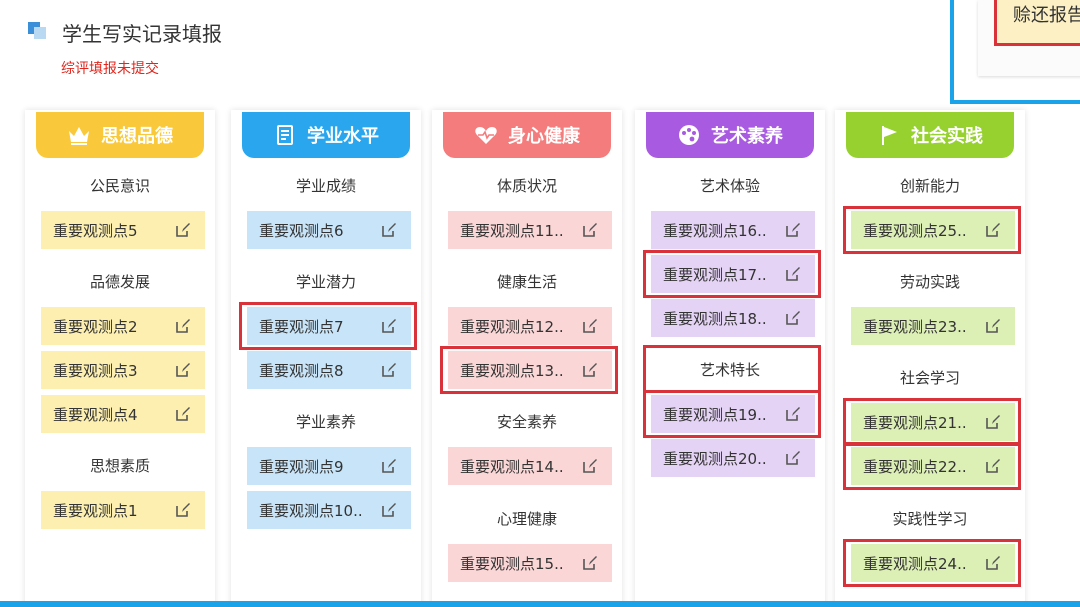 This screenshot has height=607, width=1080. Describe the element at coordinates (343, 136) in the screenshot. I see `category-title: 学业水平` at that location.